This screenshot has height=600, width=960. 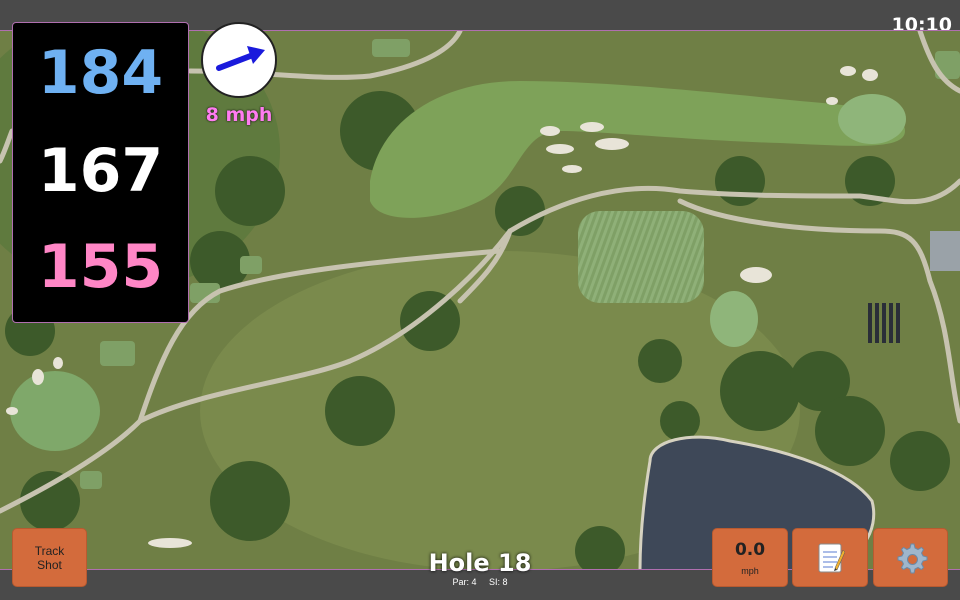 I want to click on back-yardage: 184, so click(x=100, y=73).